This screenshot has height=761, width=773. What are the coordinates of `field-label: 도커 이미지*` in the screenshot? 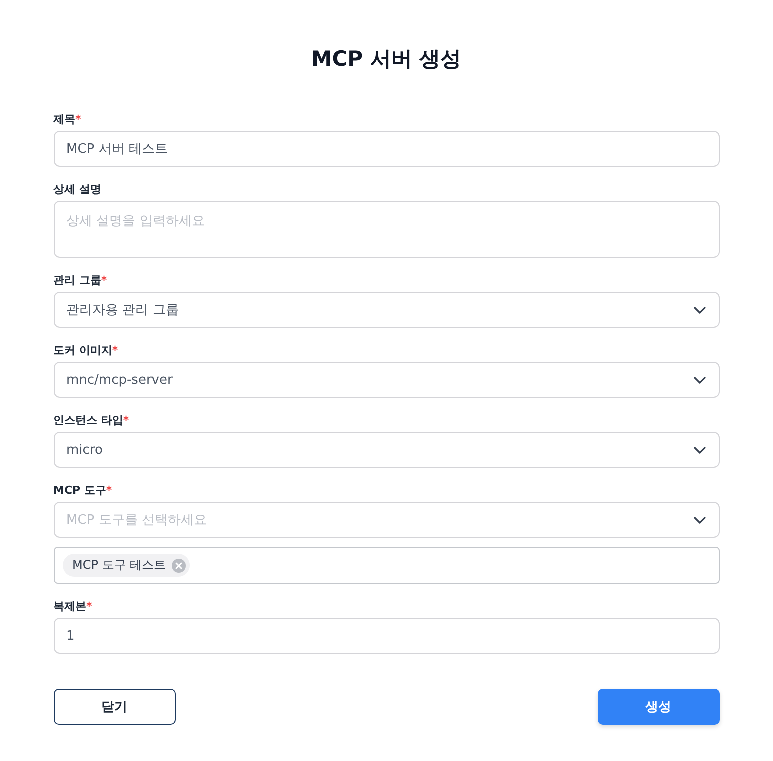 It's located at (87, 351).